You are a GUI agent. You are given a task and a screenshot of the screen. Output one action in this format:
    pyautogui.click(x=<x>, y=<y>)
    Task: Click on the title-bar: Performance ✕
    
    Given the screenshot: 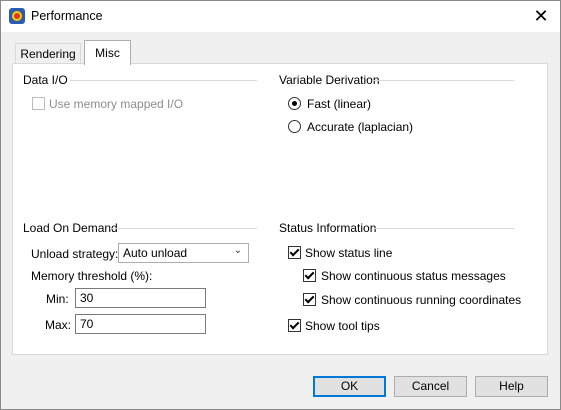 What is the action you would take?
    pyautogui.click(x=280, y=16)
    